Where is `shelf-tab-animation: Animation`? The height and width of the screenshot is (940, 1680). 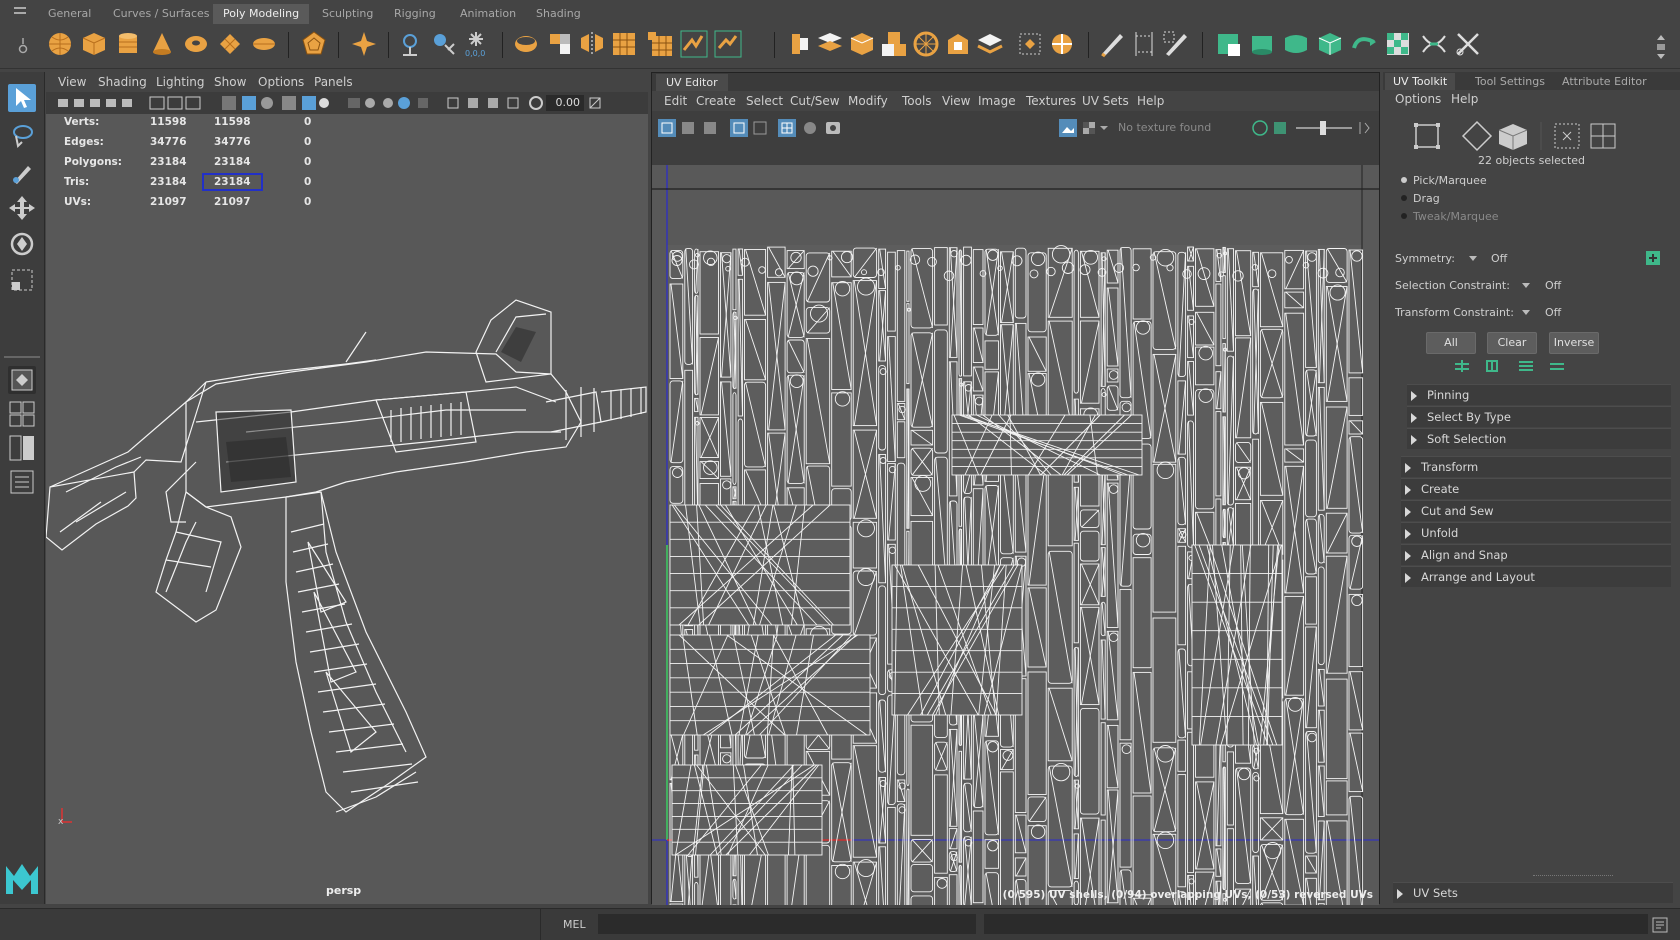
shelf-tab-animation: Animation is located at coordinates (488, 14).